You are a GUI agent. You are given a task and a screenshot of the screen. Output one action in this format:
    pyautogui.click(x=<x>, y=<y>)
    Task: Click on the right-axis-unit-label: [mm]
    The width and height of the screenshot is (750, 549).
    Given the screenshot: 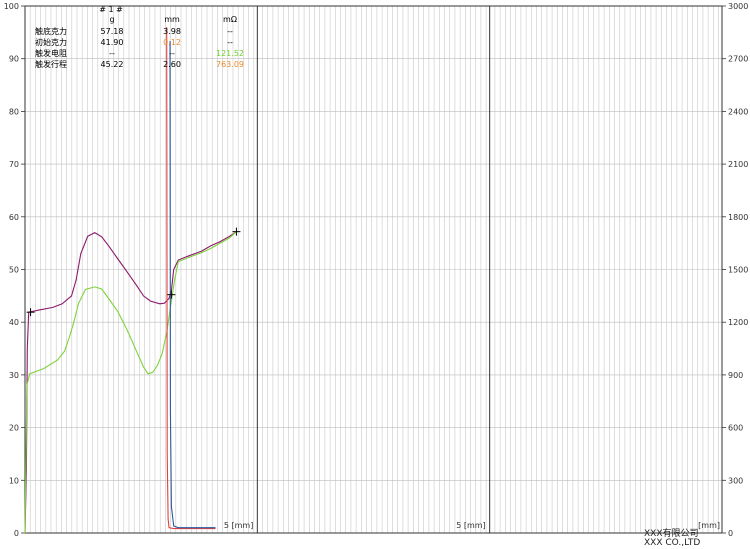 What is the action you would take?
    pyautogui.click(x=709, y=525)
    